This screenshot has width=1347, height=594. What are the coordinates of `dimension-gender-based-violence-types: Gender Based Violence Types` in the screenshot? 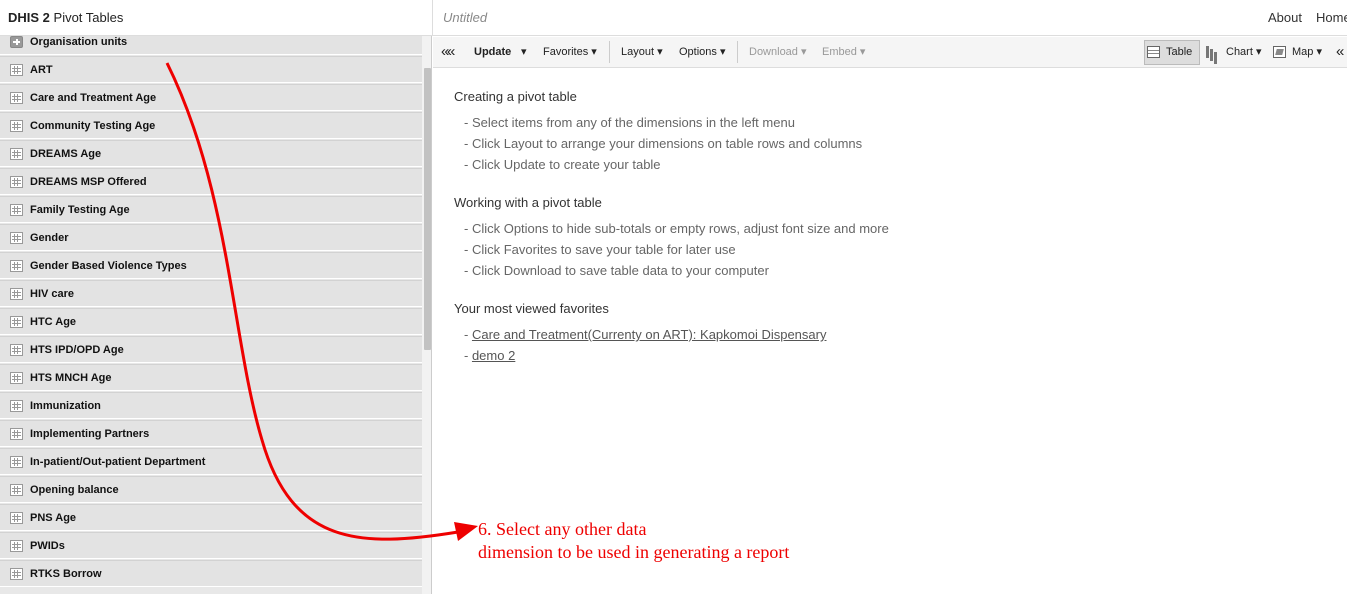 It's located at (211, 265).